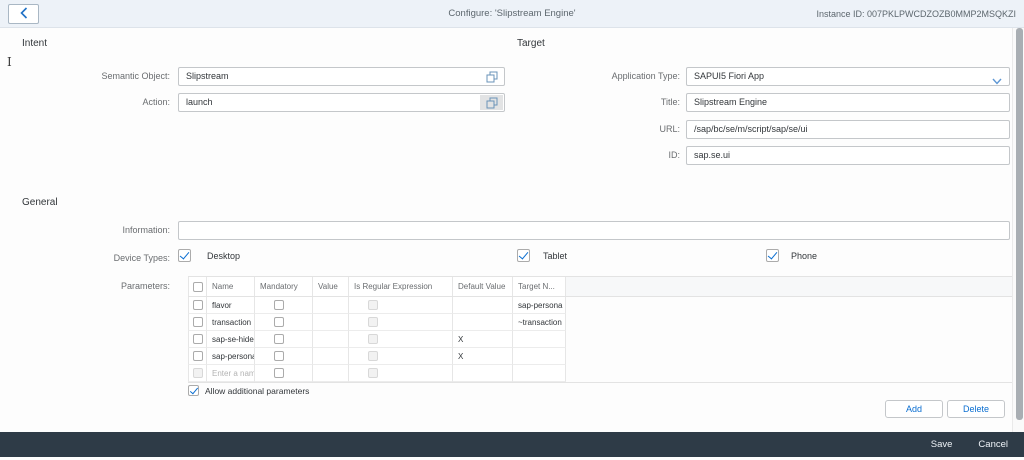  What do you see at coordinates (35, 43) in the screenshot?
I see `section-title-intent: Intent` at bounding box center [35, 43].